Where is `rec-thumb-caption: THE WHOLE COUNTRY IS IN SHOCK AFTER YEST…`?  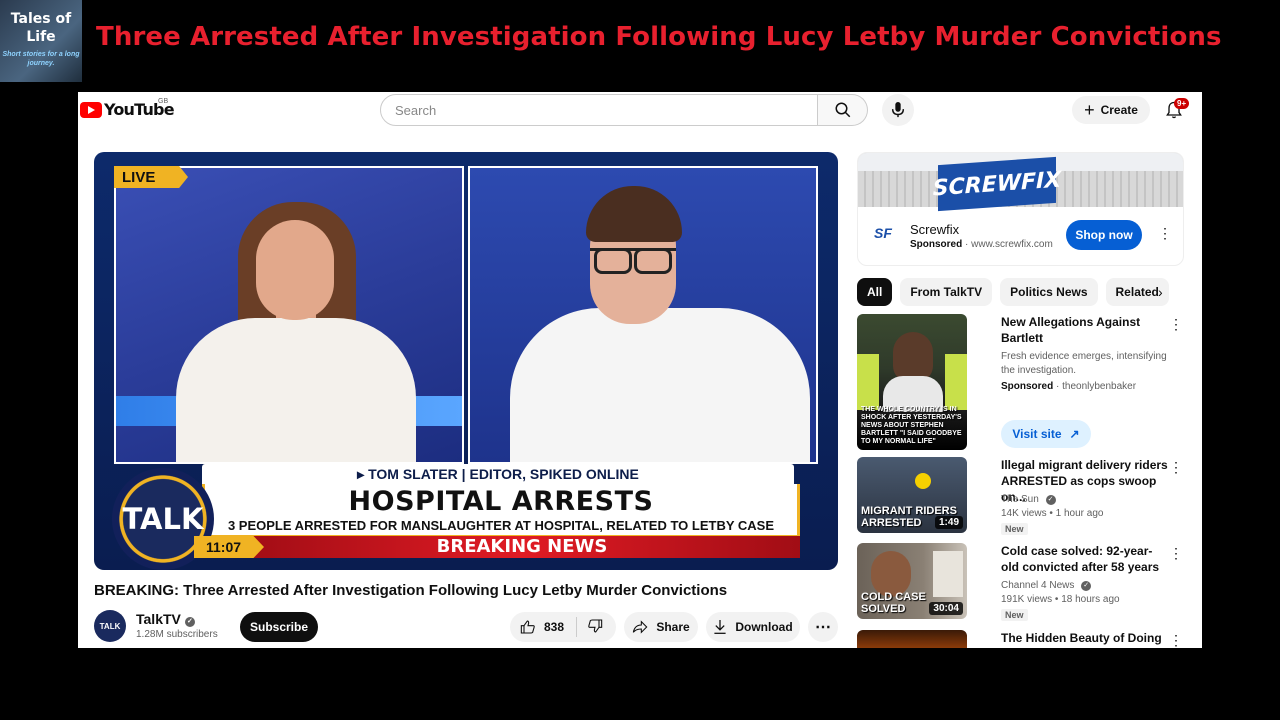 rec-thumb-caption: THE WHOLE COUNTRY IS IN SHOCK AFTER YEST… is located at coordinates (911, 425).